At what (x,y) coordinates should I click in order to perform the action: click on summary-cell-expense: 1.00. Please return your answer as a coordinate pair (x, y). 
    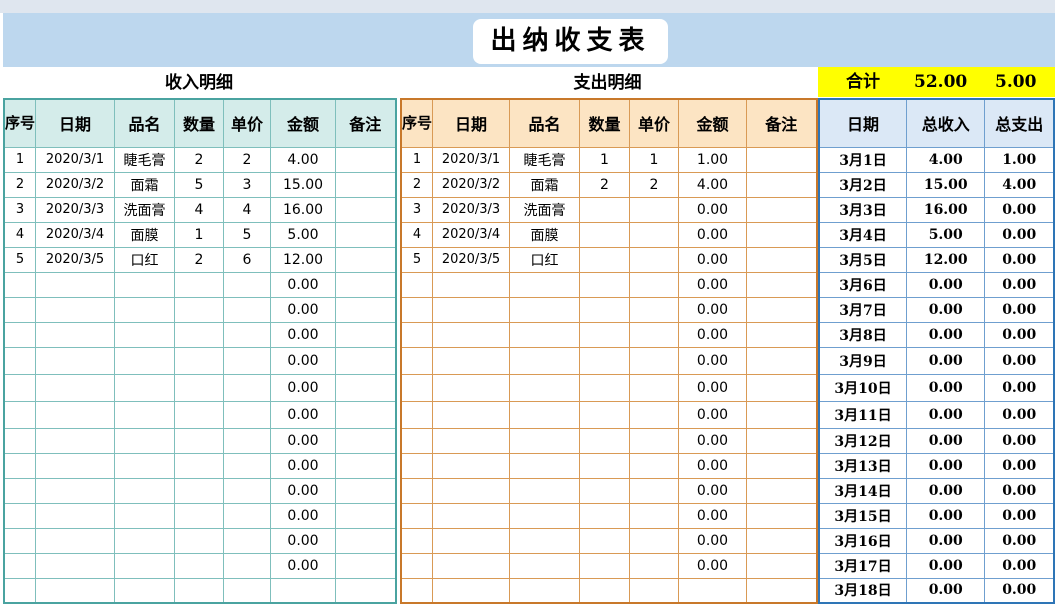
    Looking at the image, I should click on (1019, 159).